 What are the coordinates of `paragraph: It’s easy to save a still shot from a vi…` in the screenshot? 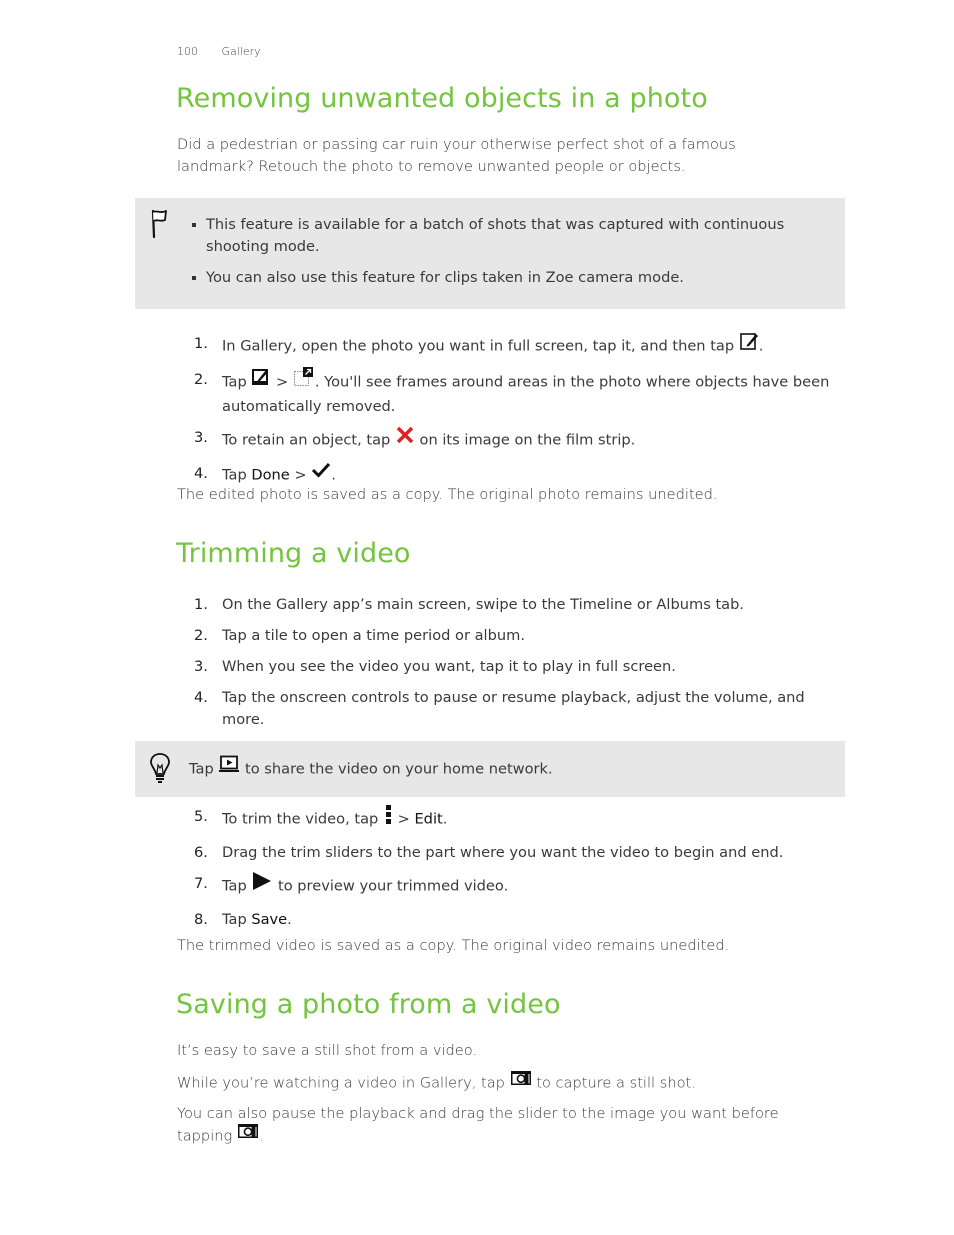 It's located at (327, 1050).